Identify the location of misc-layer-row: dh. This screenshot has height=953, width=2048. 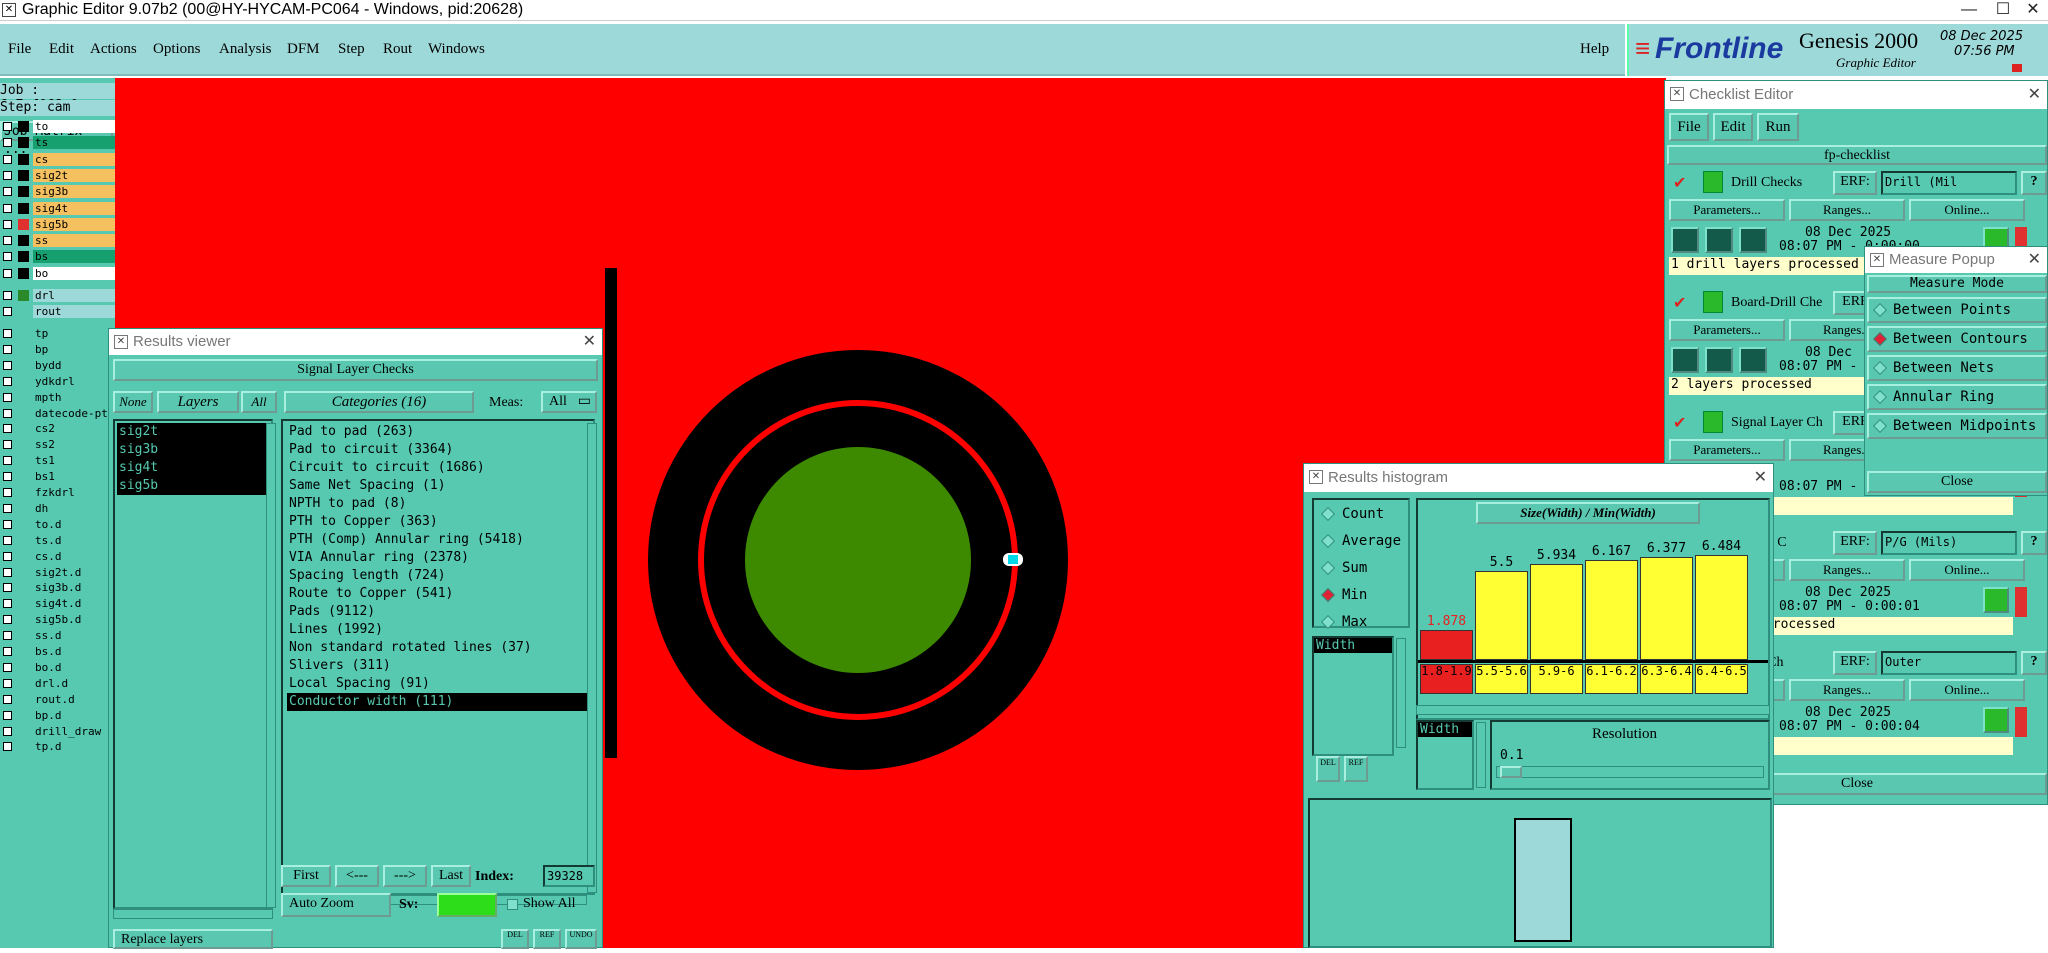
(57, 508).